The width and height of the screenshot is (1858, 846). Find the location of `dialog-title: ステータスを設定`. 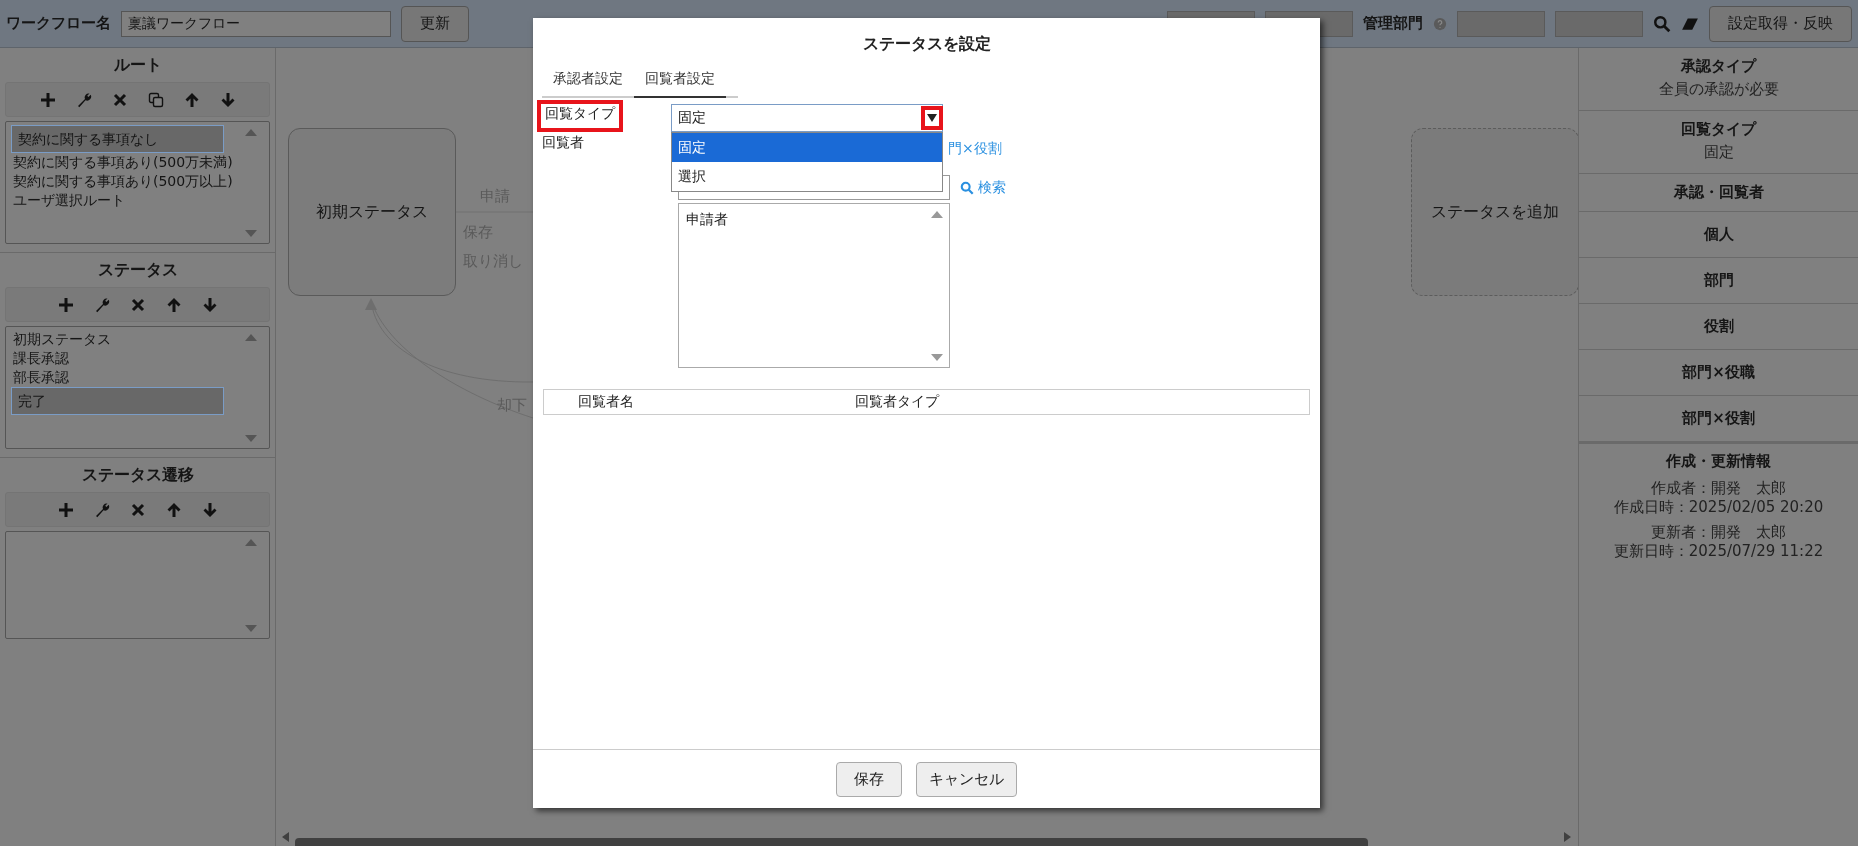

dialog-title: ステータスを設定 is located at coordinates (926, 44).